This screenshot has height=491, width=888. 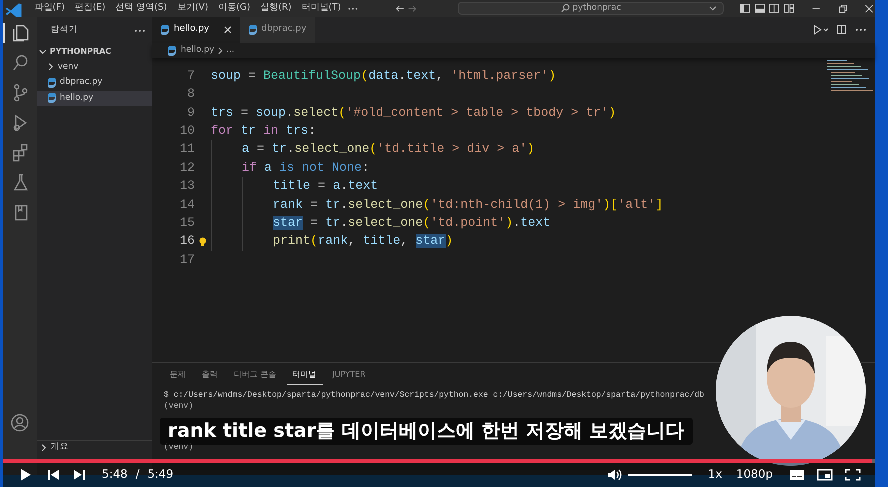 I want to click on line-number: 7, so click(x=190, y=76).